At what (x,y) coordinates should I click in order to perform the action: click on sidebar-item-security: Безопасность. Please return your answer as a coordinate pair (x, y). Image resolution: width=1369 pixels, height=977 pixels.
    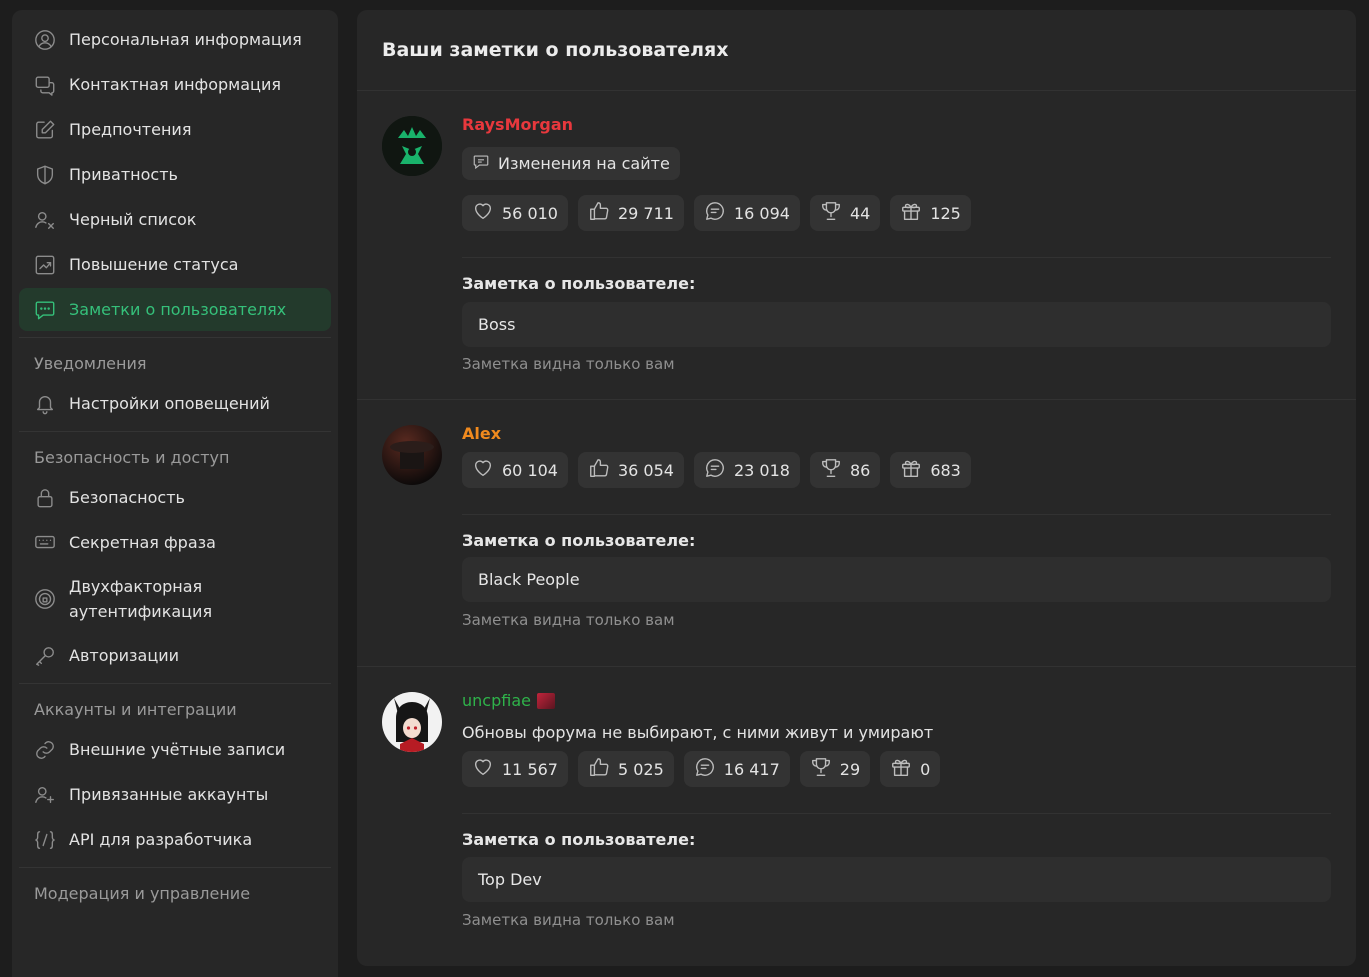
    Looking at the image, I should click on (175, 497).